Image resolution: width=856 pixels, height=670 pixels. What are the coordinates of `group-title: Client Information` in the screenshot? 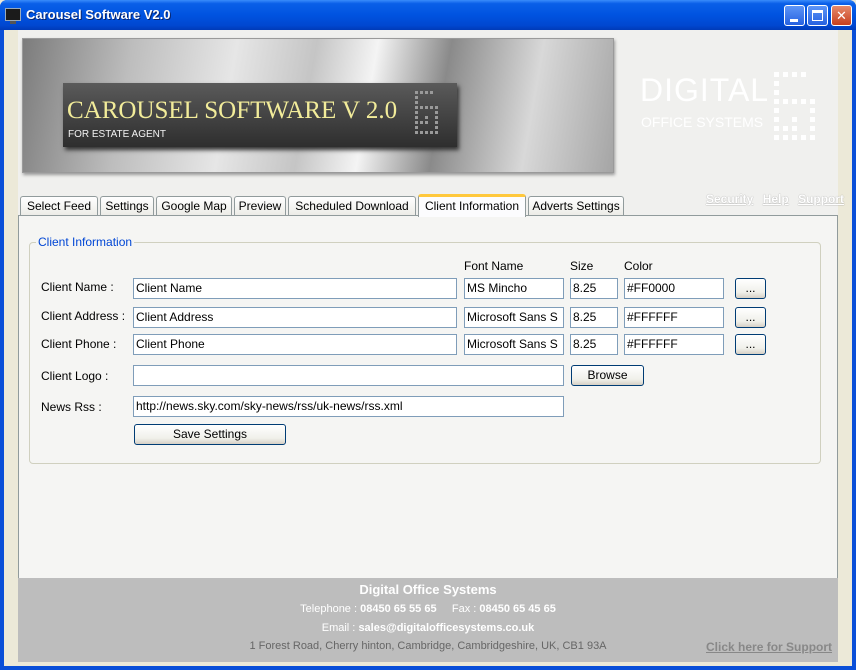 It's located at (85, 242).